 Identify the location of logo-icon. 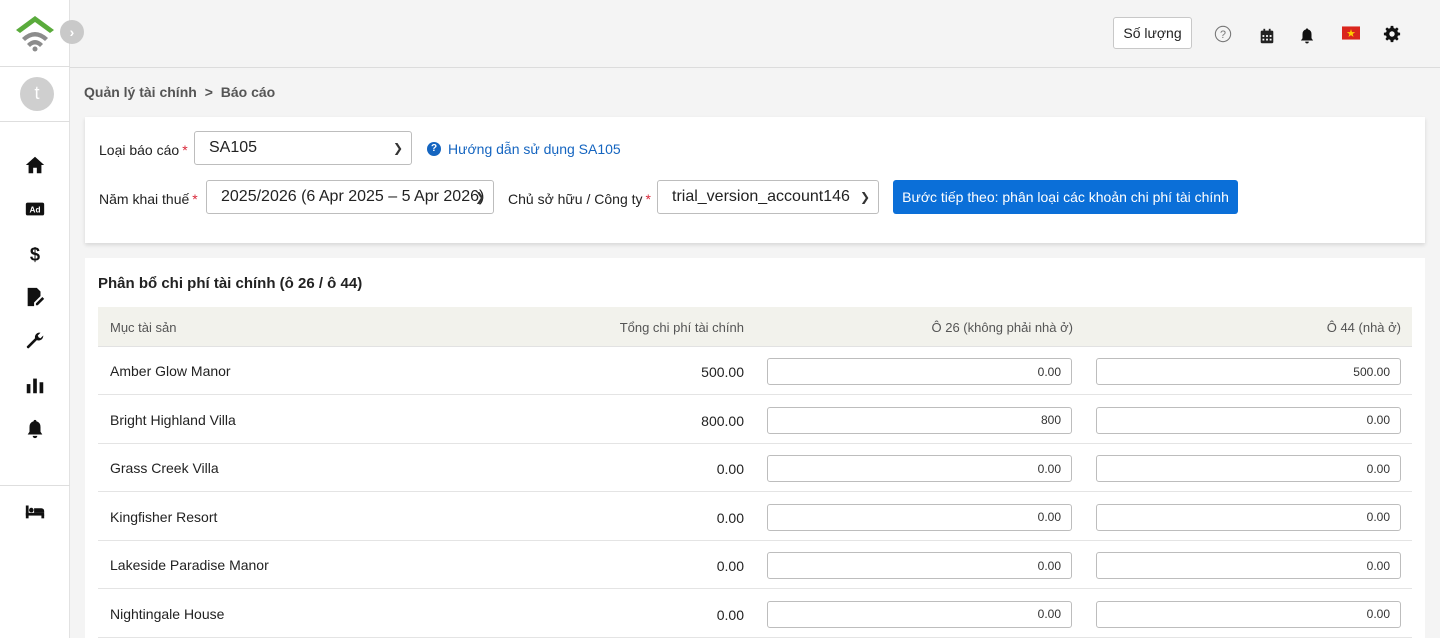
(35, 33).